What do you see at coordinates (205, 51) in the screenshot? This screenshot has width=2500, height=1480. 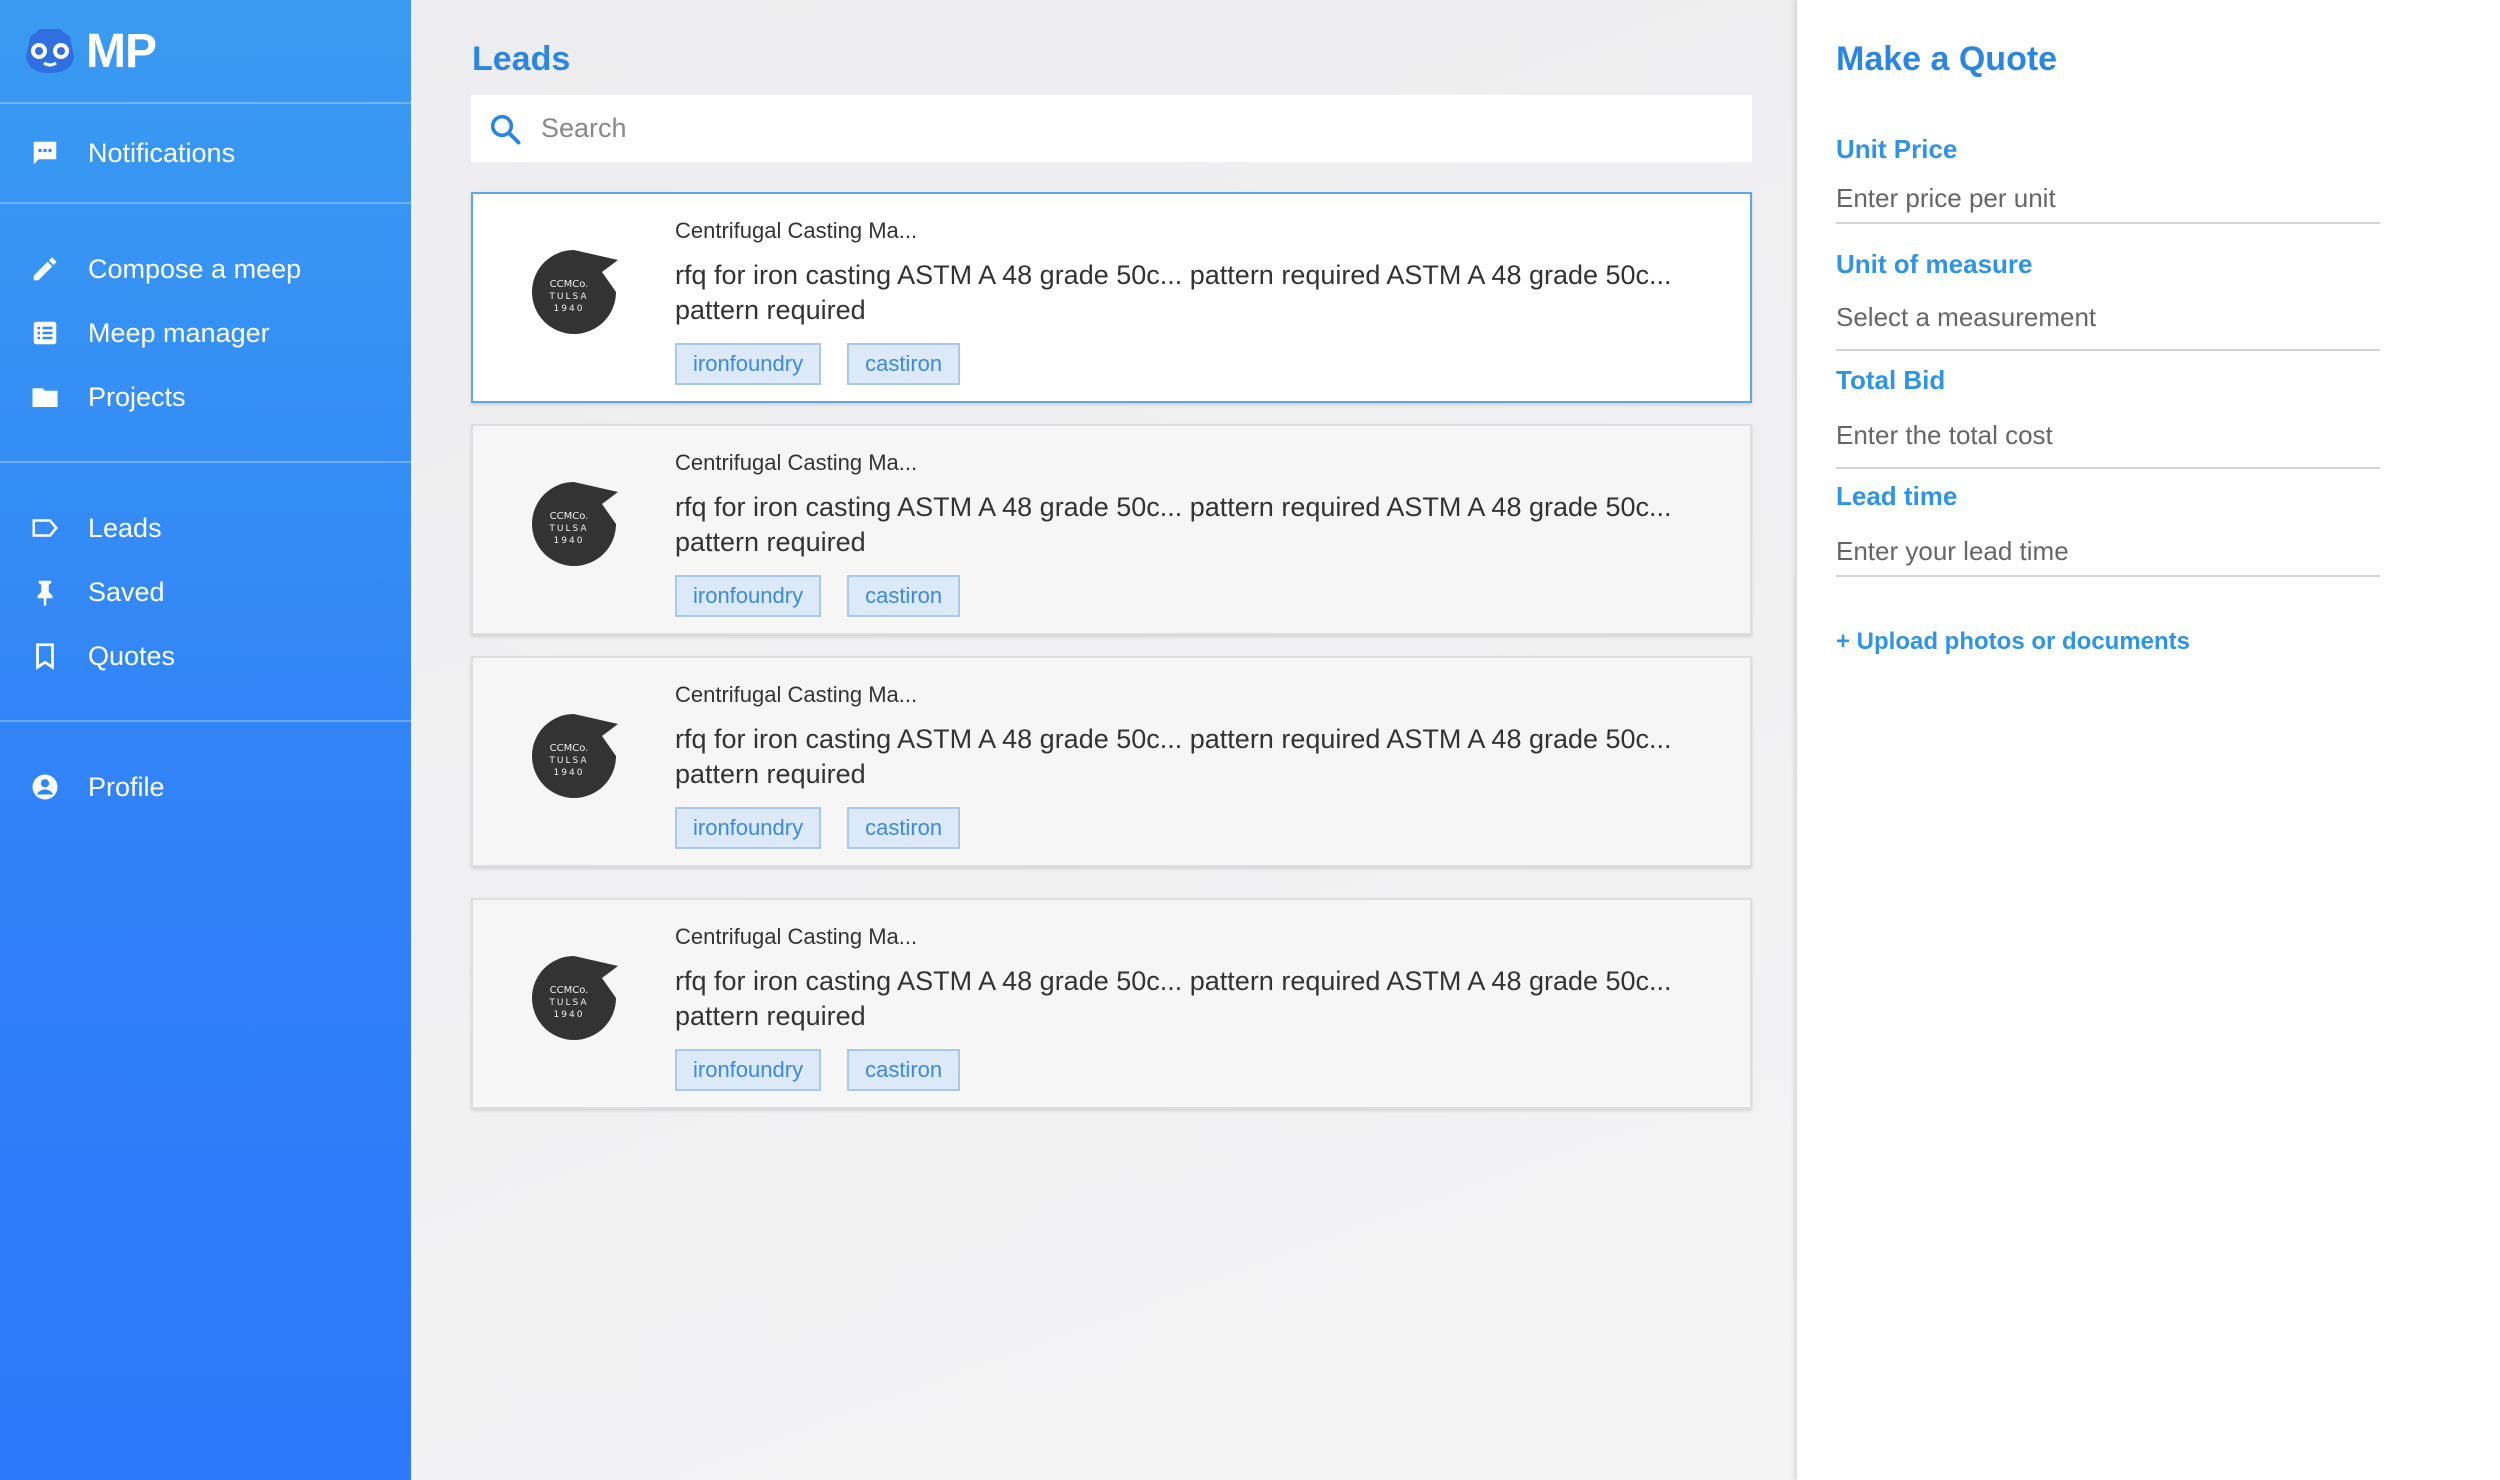 I see `app-logo: MP` at bounding box center [205, 51].